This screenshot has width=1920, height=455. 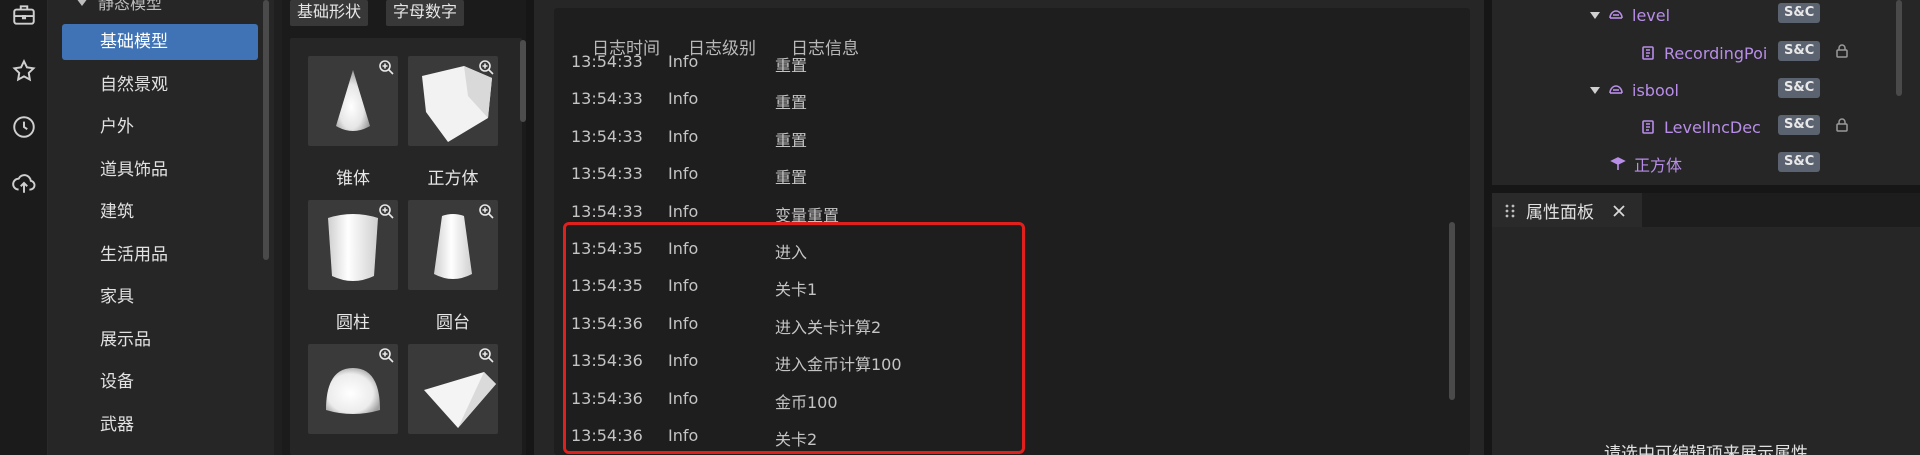 I want to click on properties-tab-title: 属性面板, so click(x=1560, y=212).